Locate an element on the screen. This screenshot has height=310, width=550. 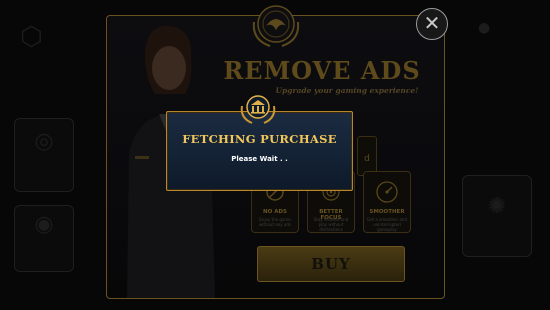
ad-badge-icon: d is located at coordinates (367, 156).